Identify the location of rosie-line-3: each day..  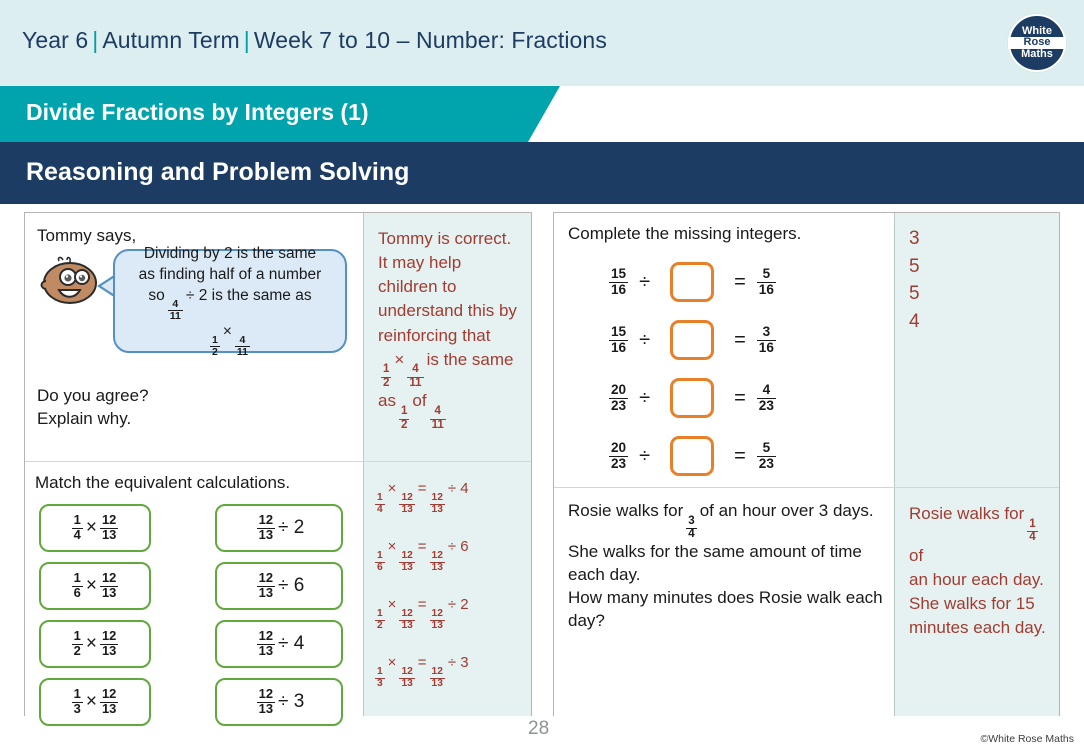
(604, 574).